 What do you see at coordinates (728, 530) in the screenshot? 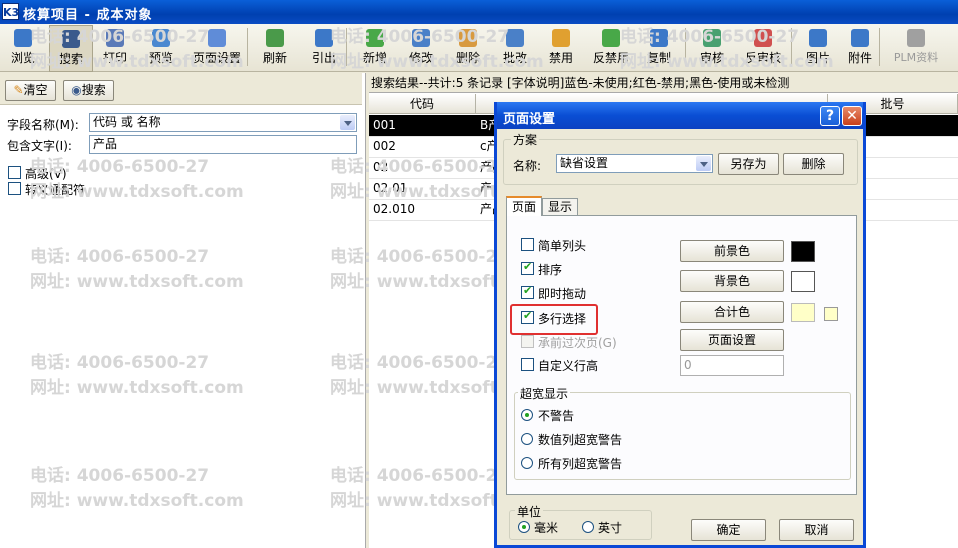
I see `ok-button: 确定` at bounding box center [728, 530].